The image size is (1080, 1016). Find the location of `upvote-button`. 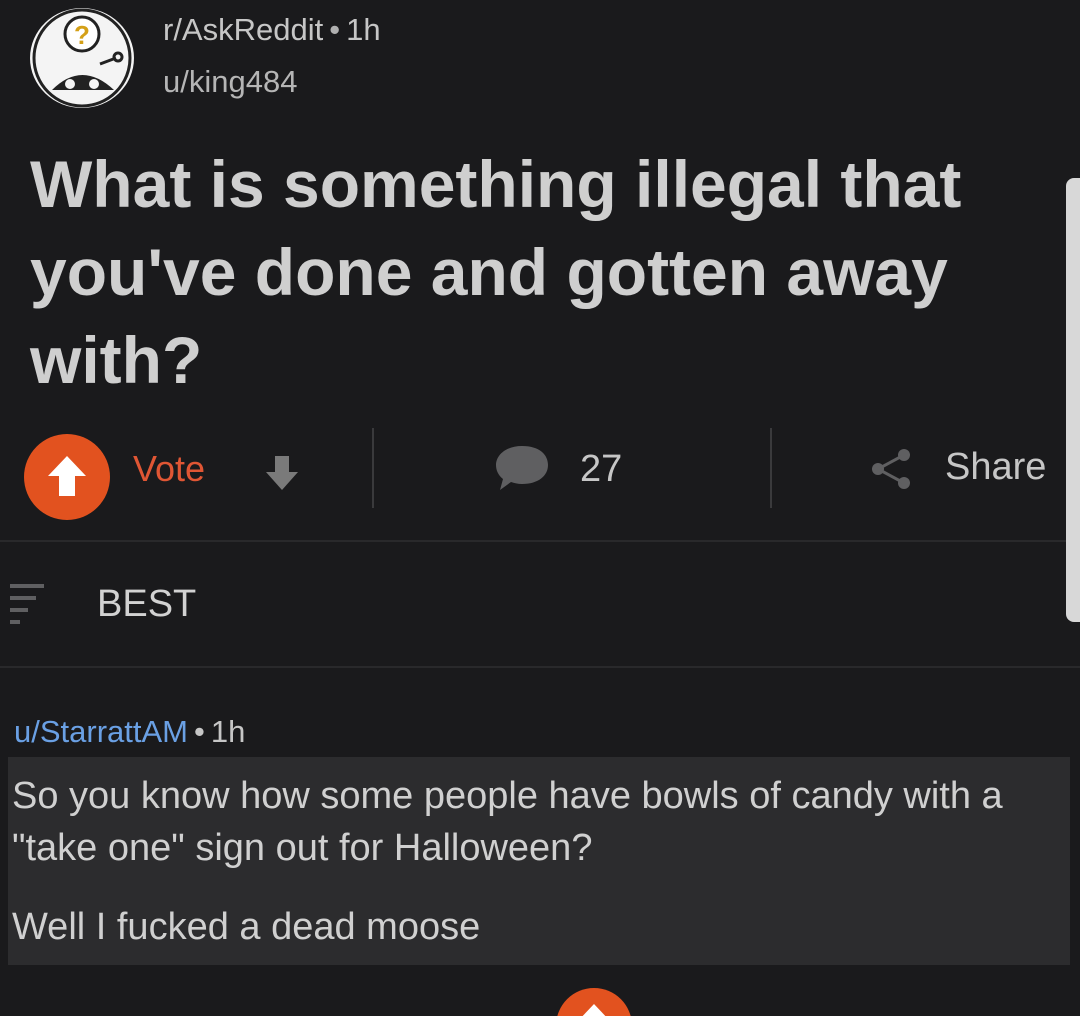

upvote-button is located at coordinates (67, 477).